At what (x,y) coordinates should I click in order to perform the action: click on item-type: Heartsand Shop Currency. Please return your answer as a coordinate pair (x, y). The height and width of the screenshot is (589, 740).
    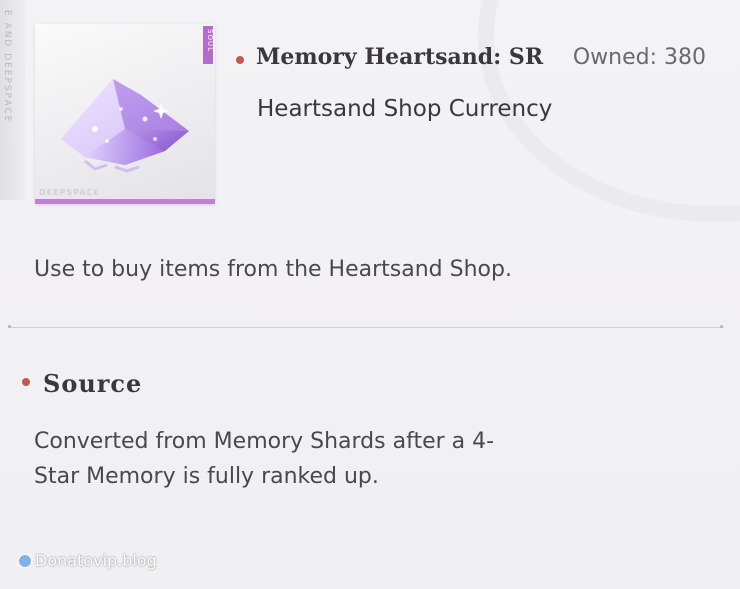
    Looking at the image, I should click on (405, 109).